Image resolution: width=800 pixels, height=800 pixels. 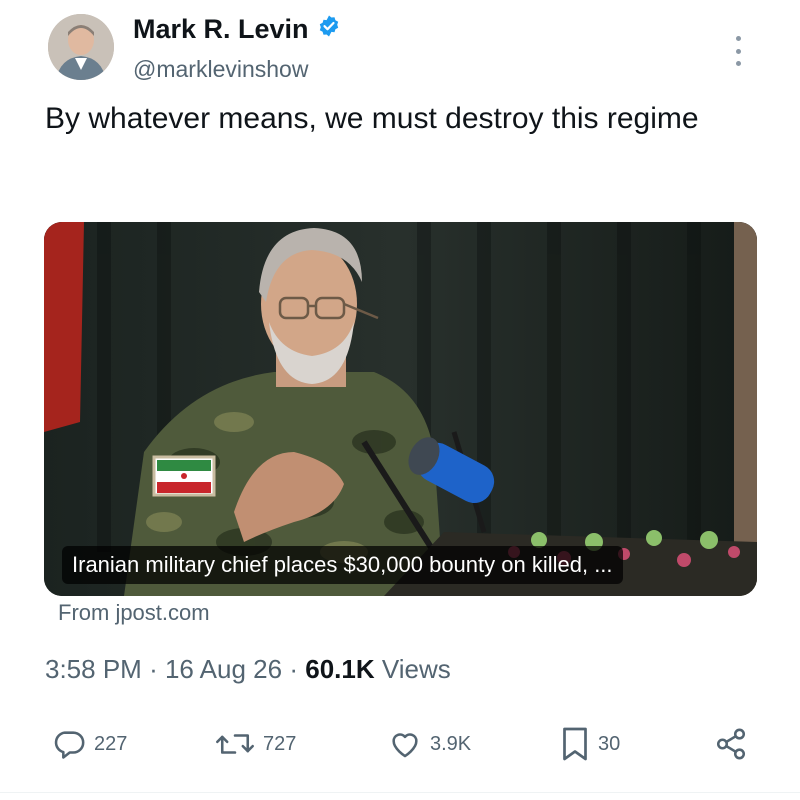 What do you see at coordinates (451, 743) in the screenshot?
I see `like-count: 3.9K` at bounding box center [451, 743].